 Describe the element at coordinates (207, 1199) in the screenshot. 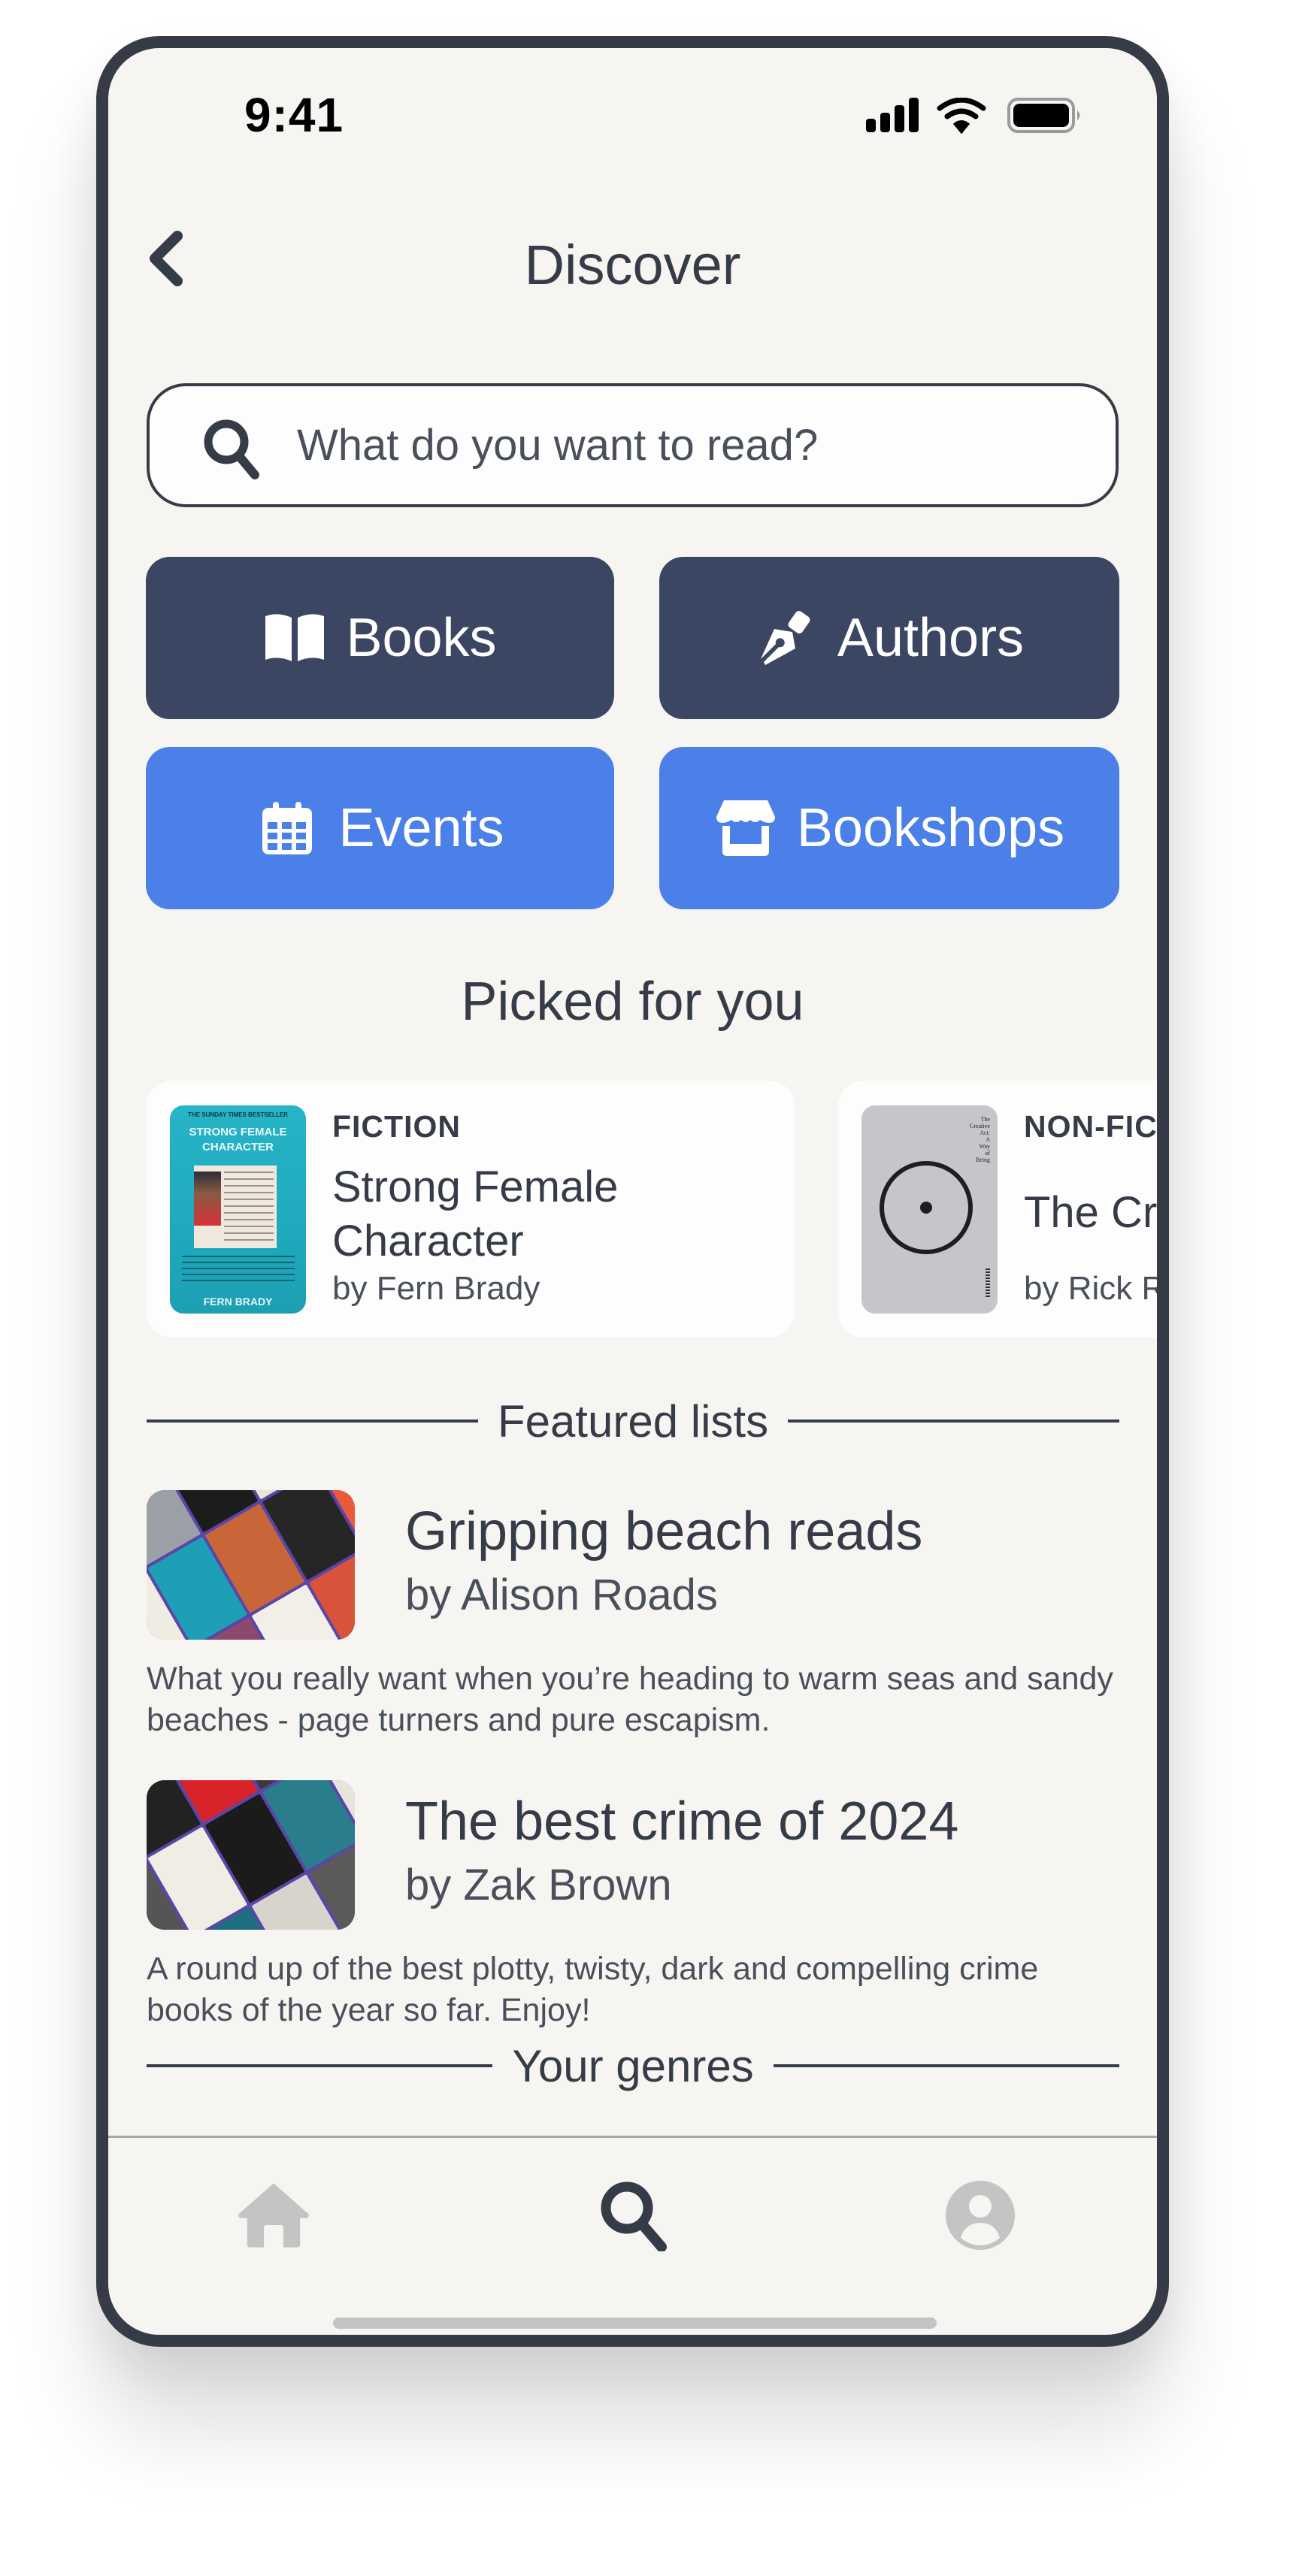

I see `cover-photo` at that location.